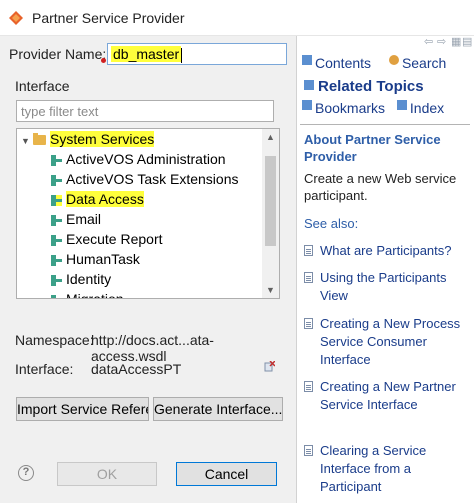  Describe the element at coordinates (350, 108) in the screenshot. I see `bookmarks-link: Bookmarks` at that location.